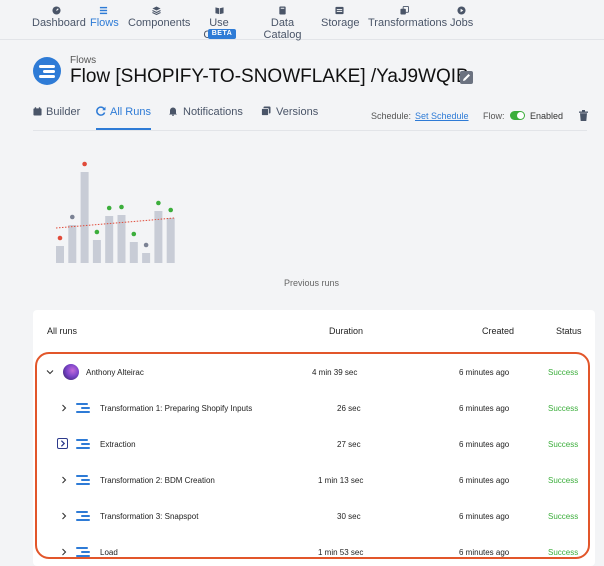 This screenshot has width=604, height=566. Describe the element at coordinates (349, 444) in the screenshot. I see `task-duration: 27 sec` at that location.